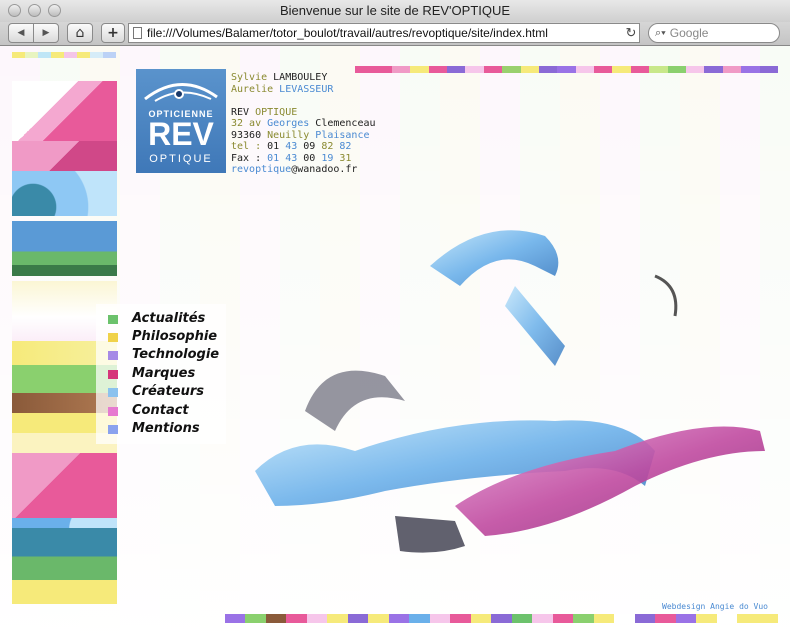 This screenshot has width=790, height=643. I want to click on back-button: ◀, so click(21, 33).